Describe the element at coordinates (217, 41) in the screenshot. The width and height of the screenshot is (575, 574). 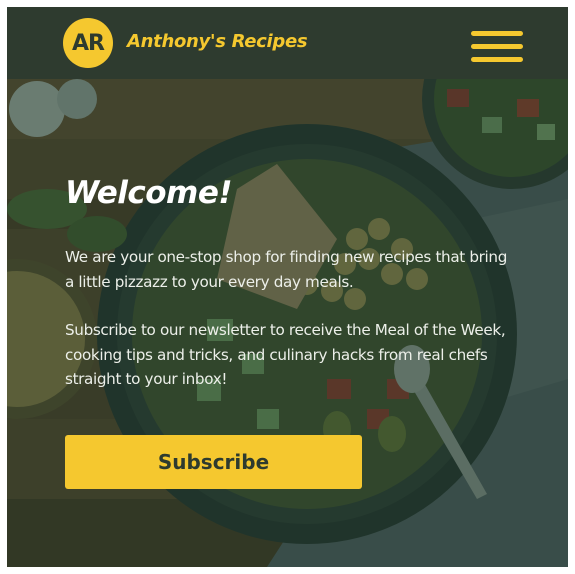
I see `brand-name: Anthony's Recipes` at that location.